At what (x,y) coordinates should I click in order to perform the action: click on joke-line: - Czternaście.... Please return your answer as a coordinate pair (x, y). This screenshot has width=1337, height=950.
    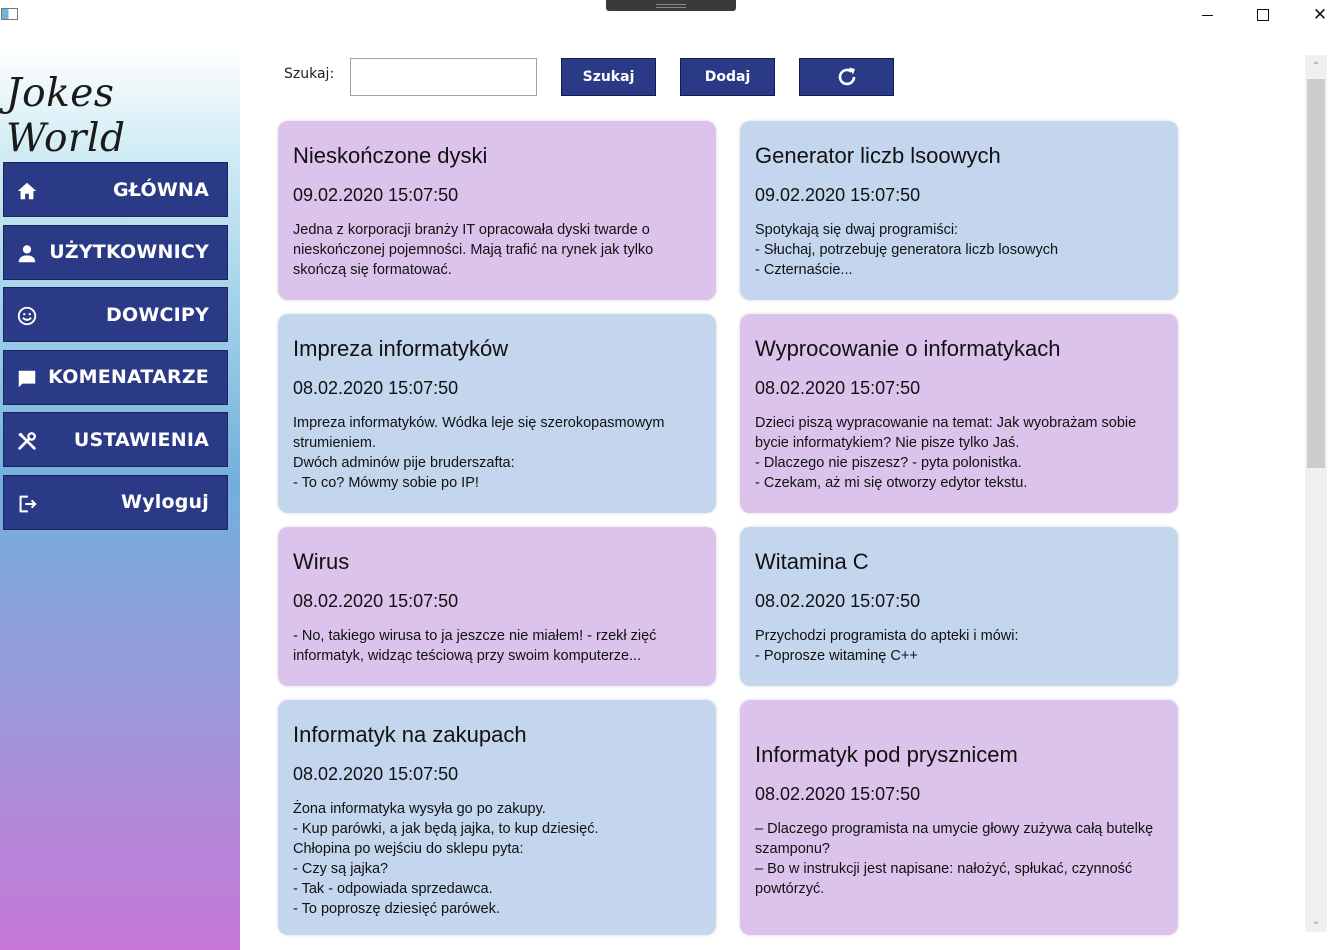
    Looking at the image, I should click on (804, 270).